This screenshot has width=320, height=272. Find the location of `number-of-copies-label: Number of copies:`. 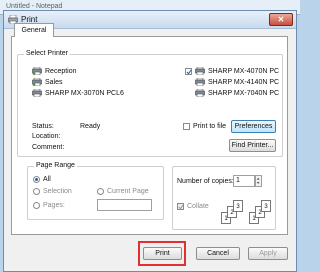

number-of-copies-label: Number of copies: is located at coordinates (205, 181).